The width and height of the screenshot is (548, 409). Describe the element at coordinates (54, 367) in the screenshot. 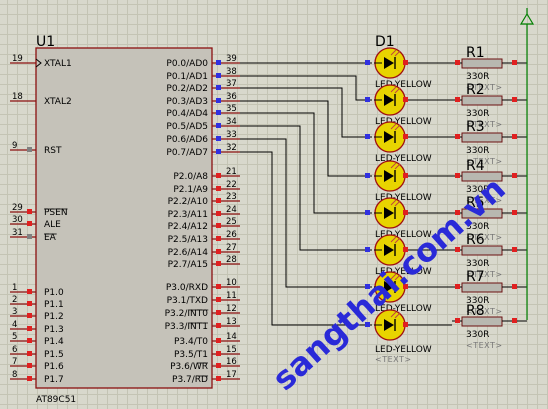

I see `pin-name-label: P1.6` at that location.